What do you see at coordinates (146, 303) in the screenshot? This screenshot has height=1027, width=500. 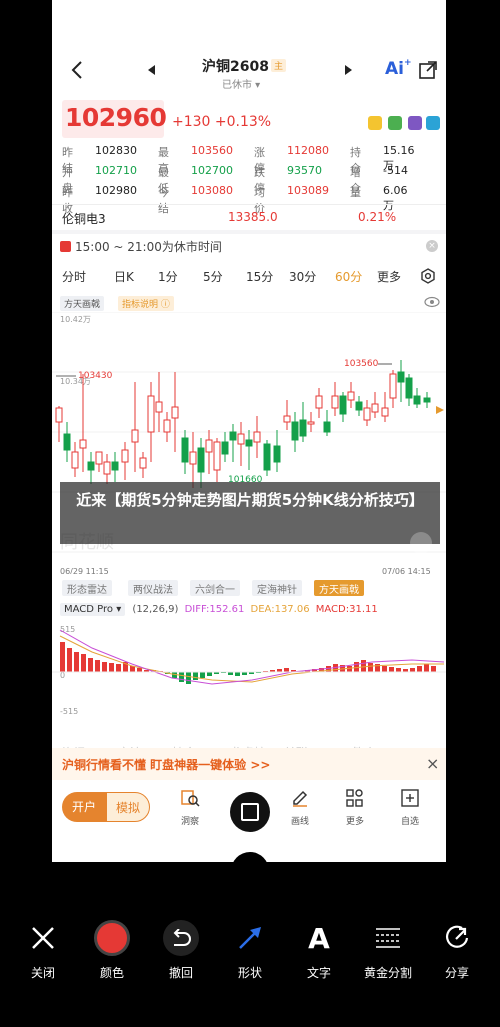 I see `indicator-help-link: 指标说明 ⓘ` at bounding box center [146, 303].